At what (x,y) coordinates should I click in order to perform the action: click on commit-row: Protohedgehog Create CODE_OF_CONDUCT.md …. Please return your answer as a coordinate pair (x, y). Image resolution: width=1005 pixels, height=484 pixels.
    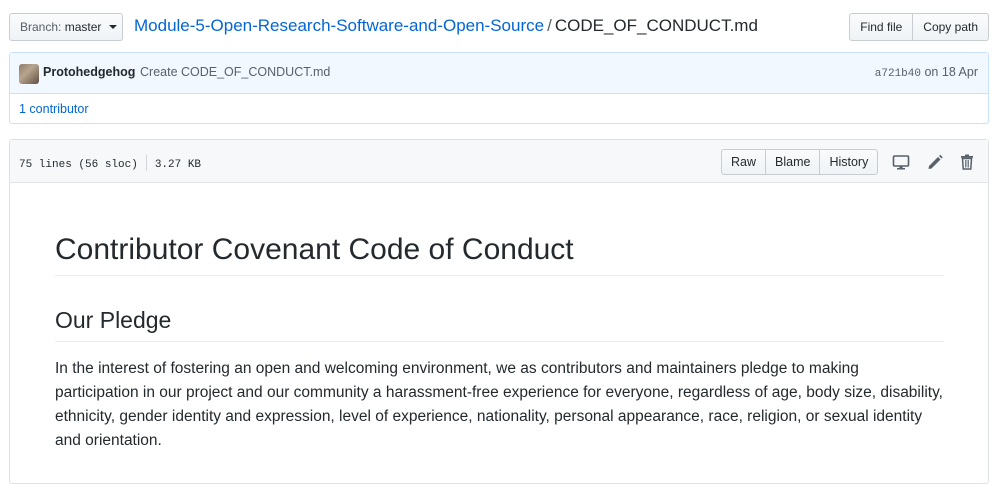
    Looking at the image, I should click on (499, 73).